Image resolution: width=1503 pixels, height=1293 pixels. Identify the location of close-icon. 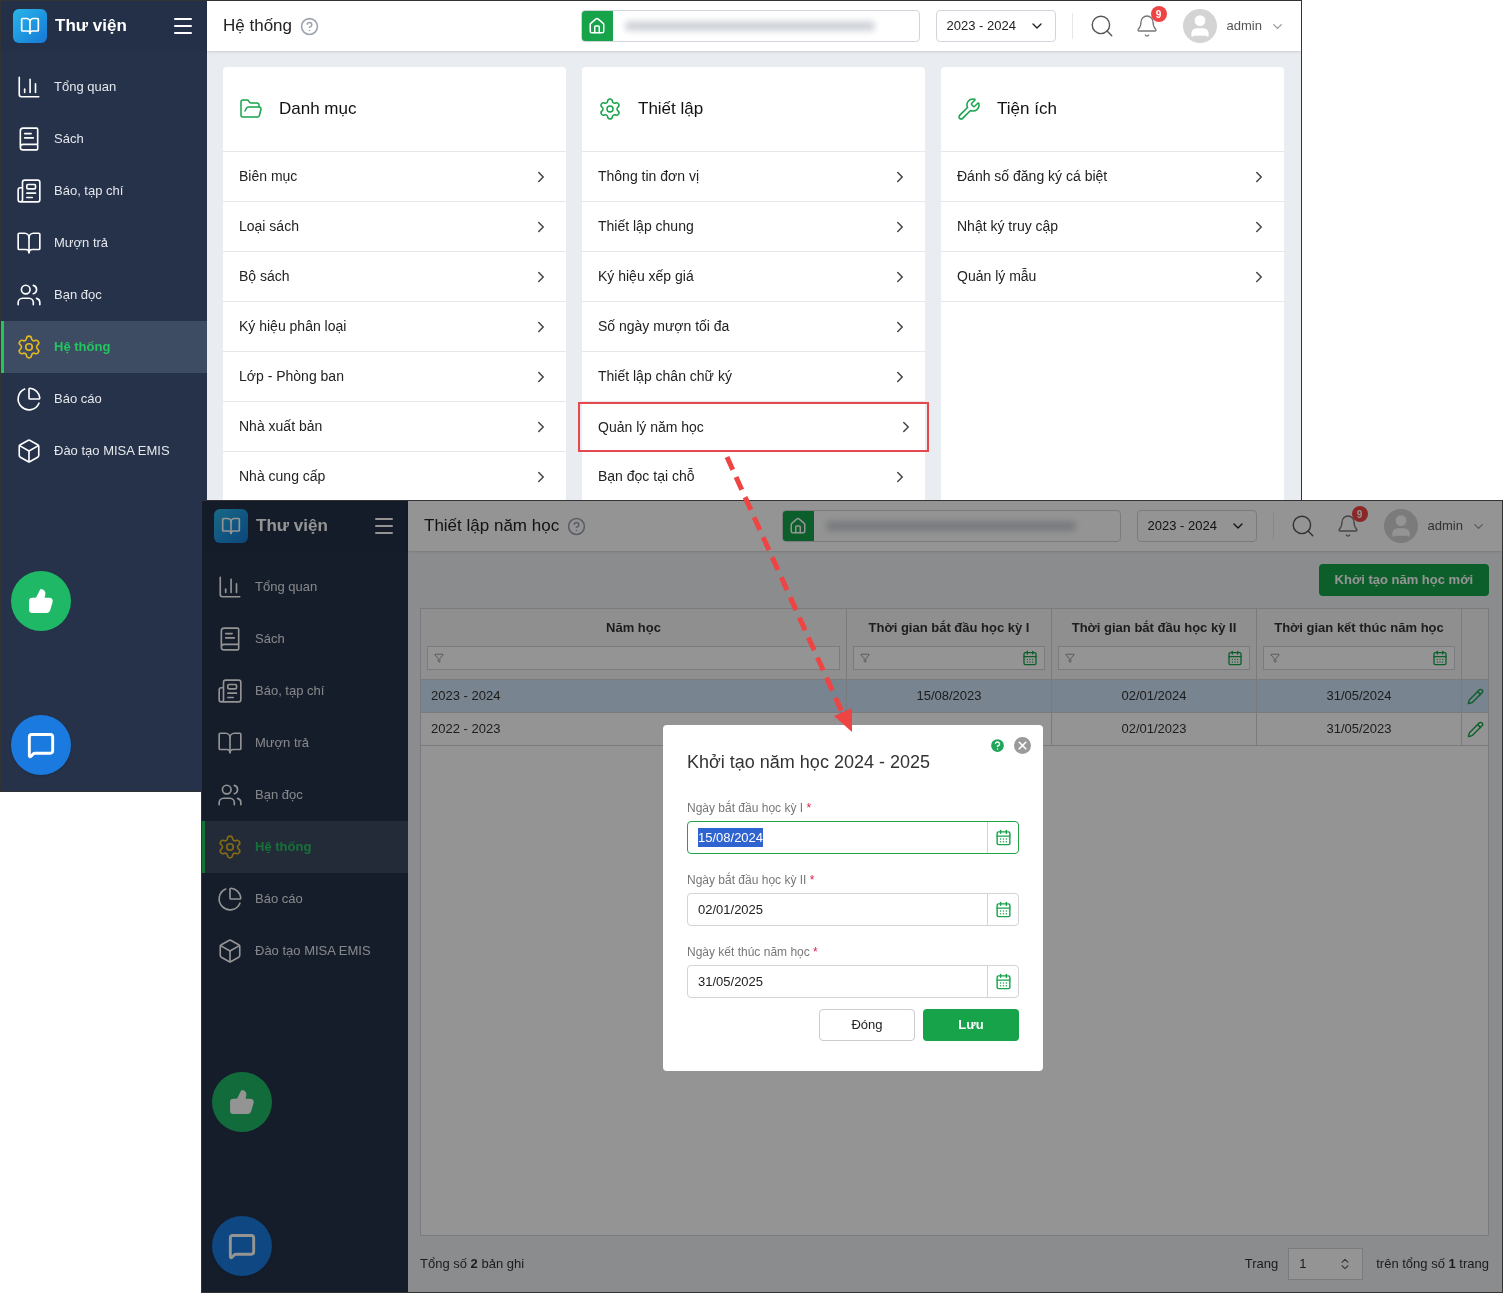
(1022, 745).